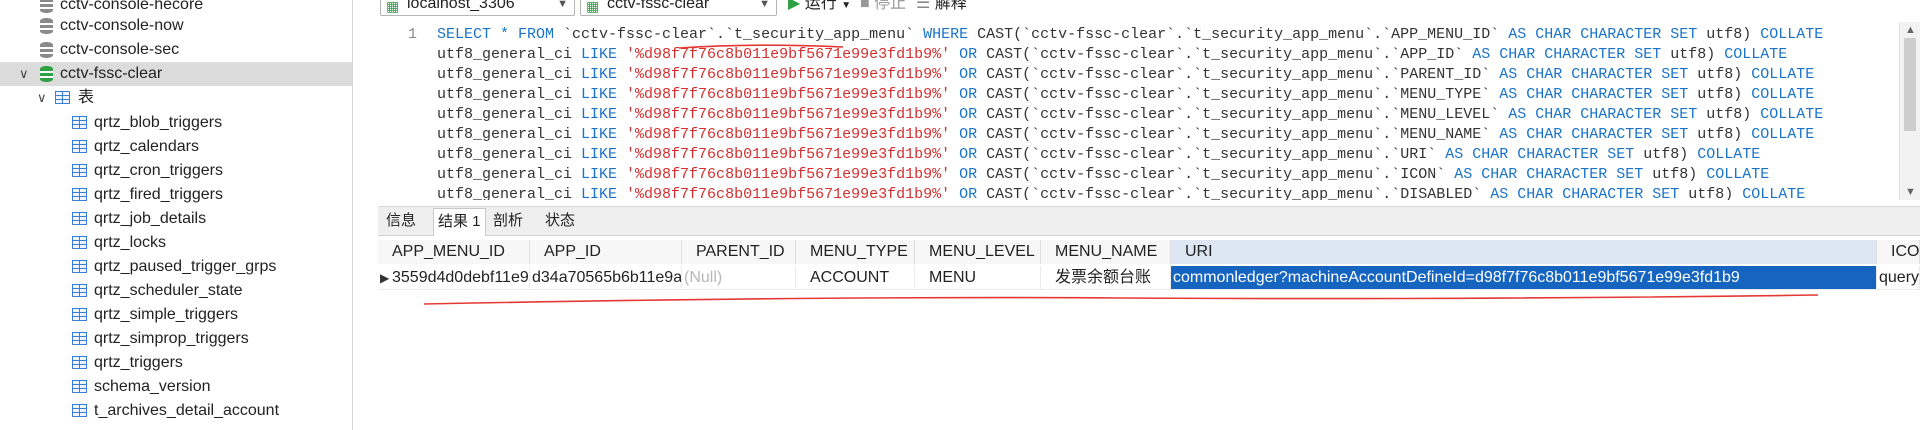 The image size is (1920, 430). What do you see at coordinates (176, 74) in the screenshot?
I see `tree-item-db-selected: ∨ cctv-fssc-clear` at bounding box center [176, 74].